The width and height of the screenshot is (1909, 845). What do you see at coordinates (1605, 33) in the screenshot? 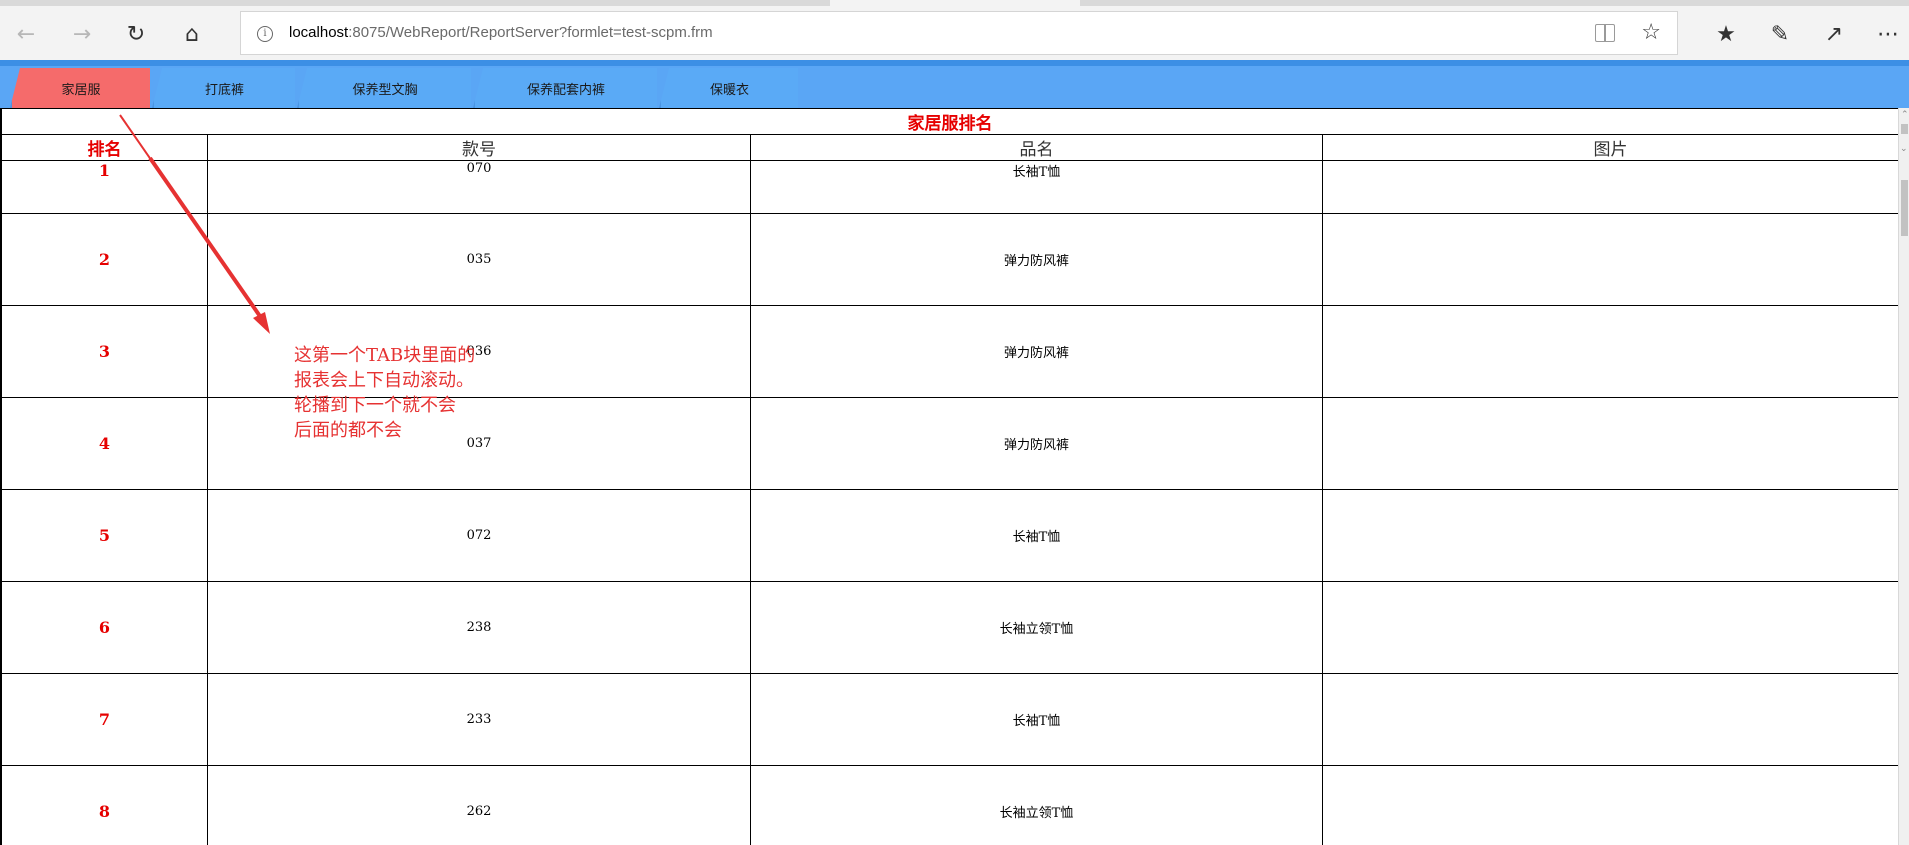
I see `reading-view-icon` at bounding box center [1605, 33].